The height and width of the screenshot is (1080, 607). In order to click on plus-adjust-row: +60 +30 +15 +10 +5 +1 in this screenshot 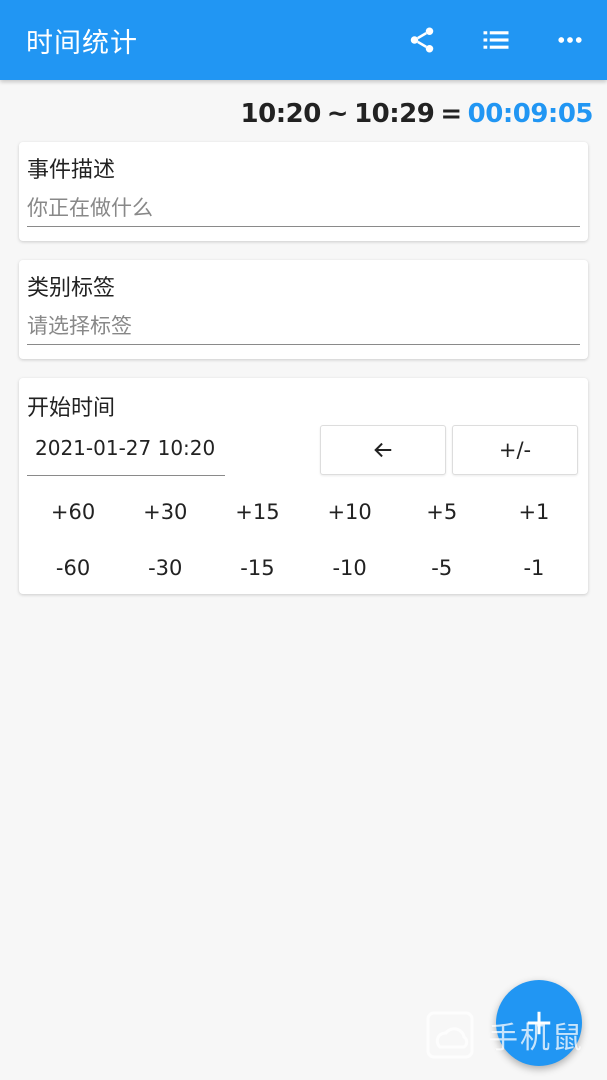, I will do `click(303, 512)`.